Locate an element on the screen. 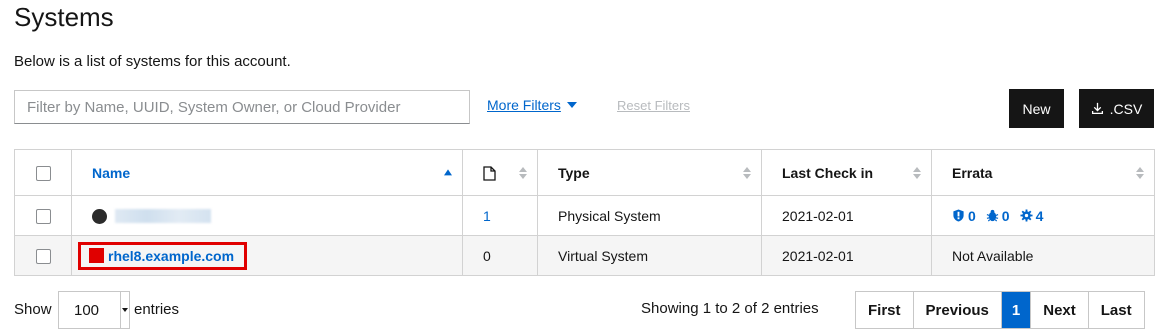 The height and width of the screenshot is (334, 1161). pagination: First Previous 1 Next Last is located at coordinates (1000, 310).